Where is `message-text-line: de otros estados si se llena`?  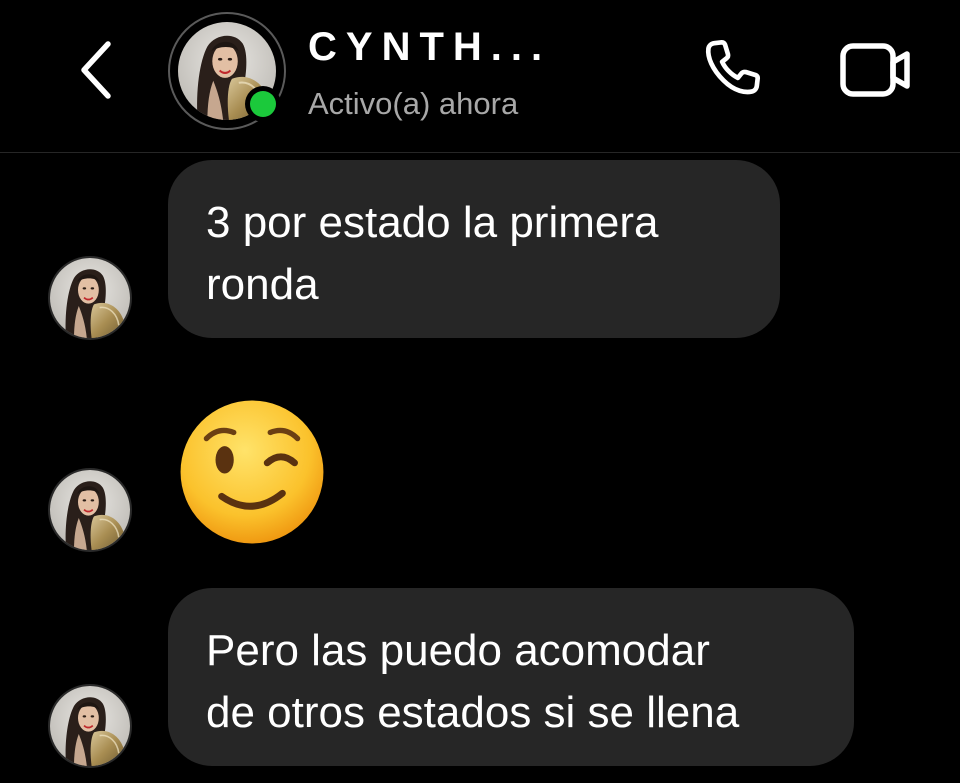 message-text-line: de otros estados si se llena is located at coordinates (473, 712).